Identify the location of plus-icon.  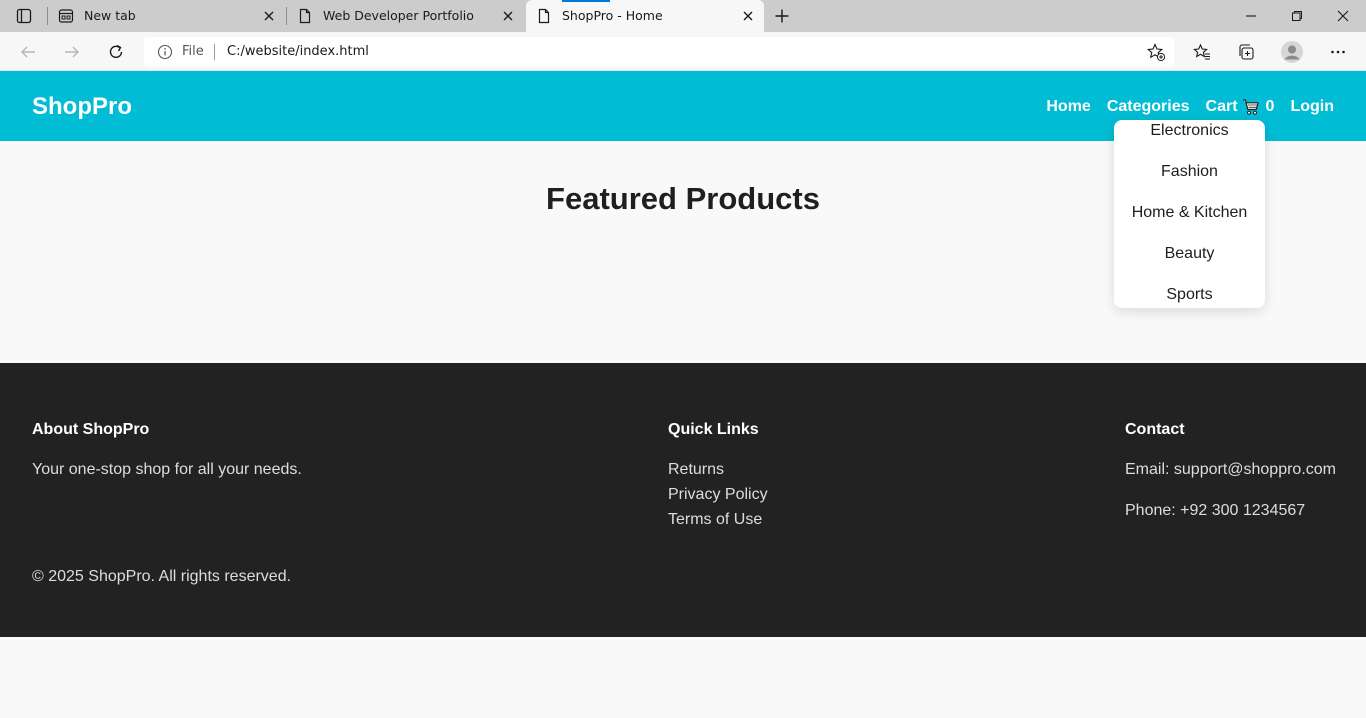
(782, 16).